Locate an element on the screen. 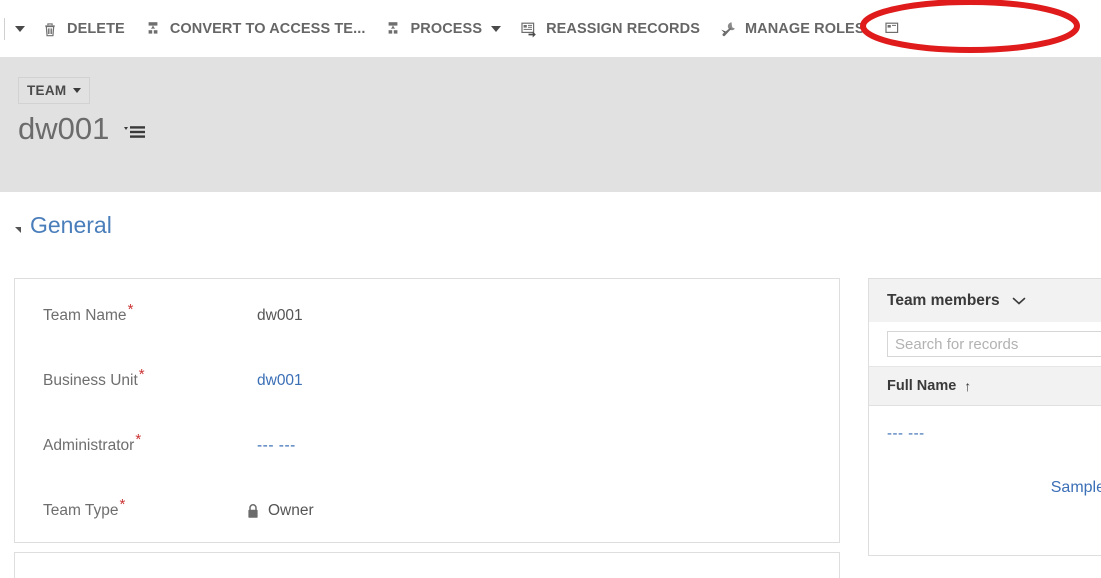 This screenshot has height=578, width=1101. field-label-team-name: Team Name* is located at coordinates (88, 312).